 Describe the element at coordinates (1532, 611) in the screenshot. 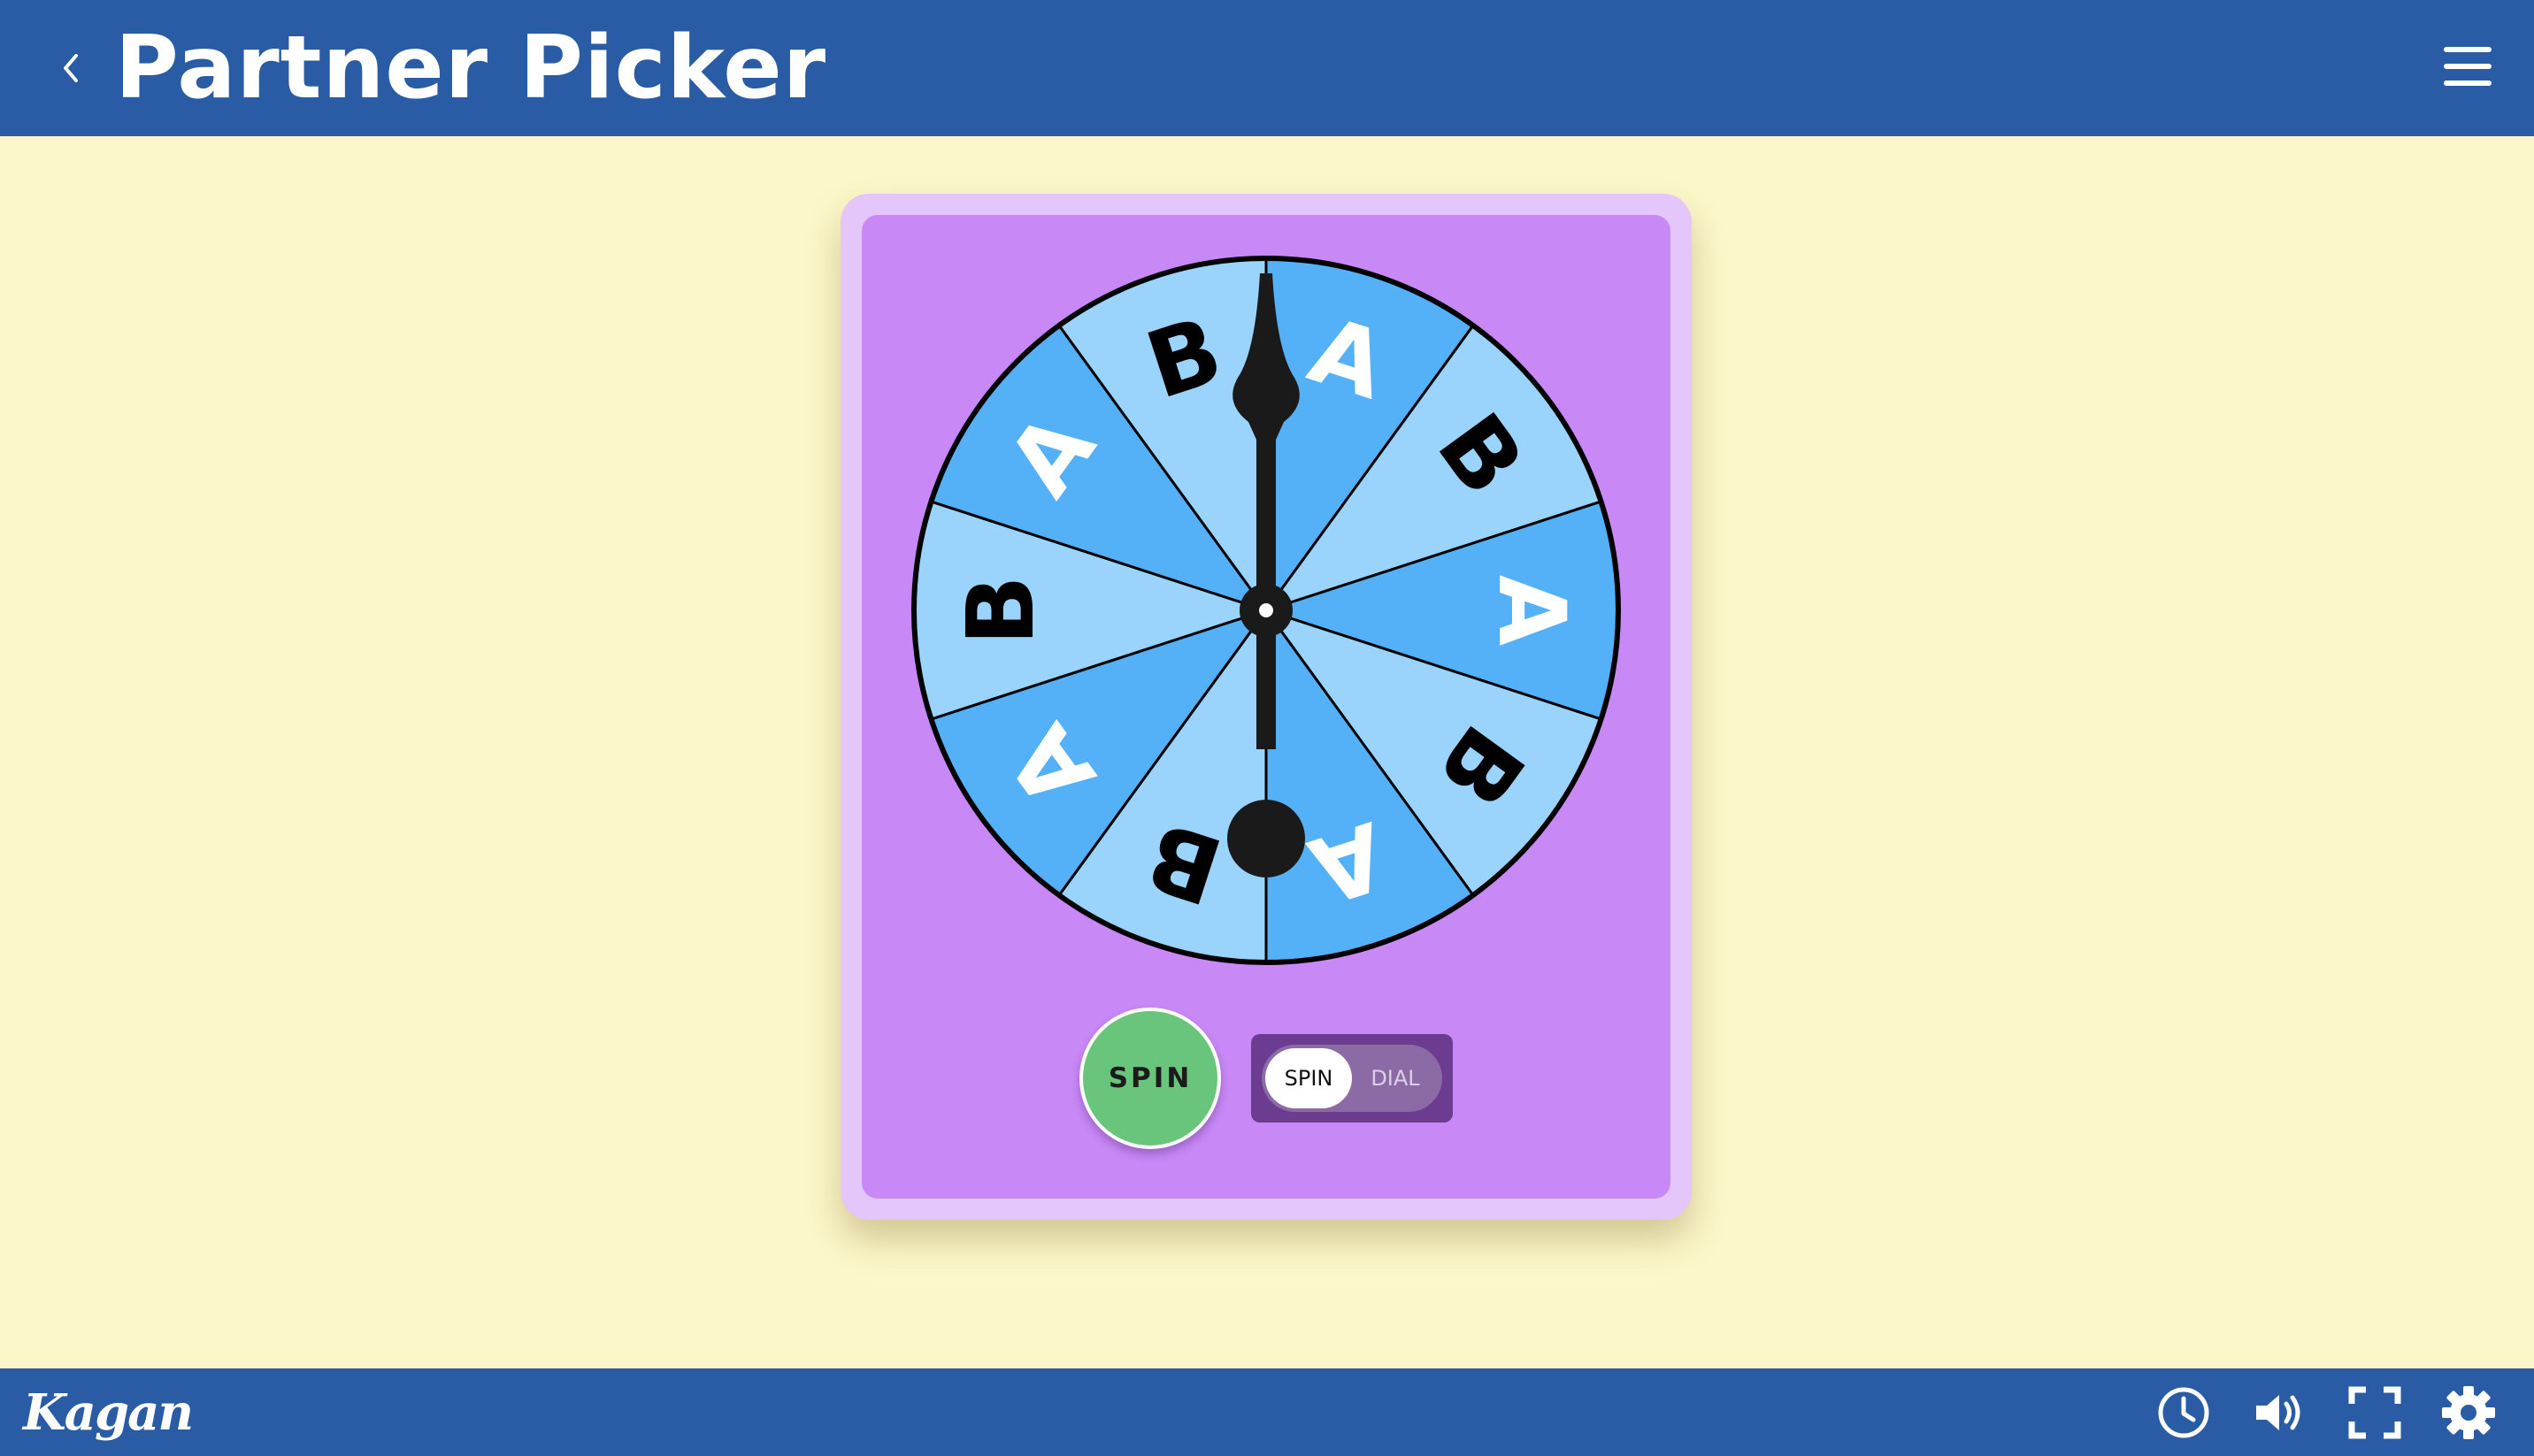

I see `wheel-segment-label: A` at that location.